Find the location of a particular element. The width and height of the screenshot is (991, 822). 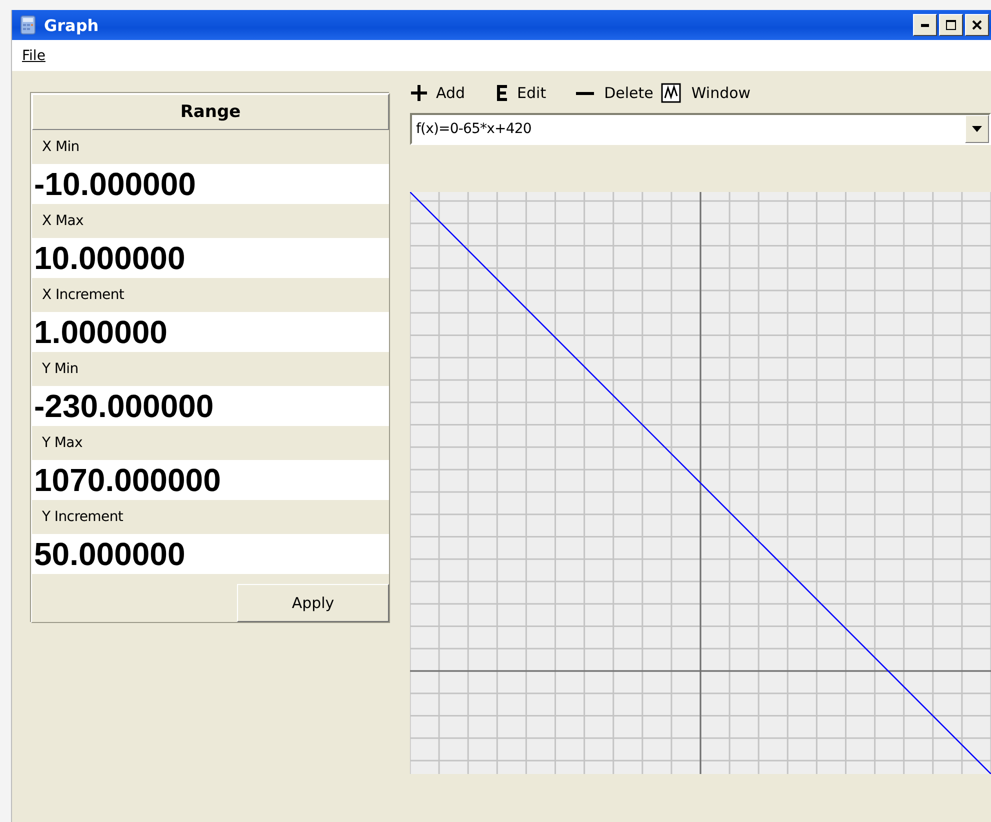

maximize-icon is located at coordinates (951, 25).